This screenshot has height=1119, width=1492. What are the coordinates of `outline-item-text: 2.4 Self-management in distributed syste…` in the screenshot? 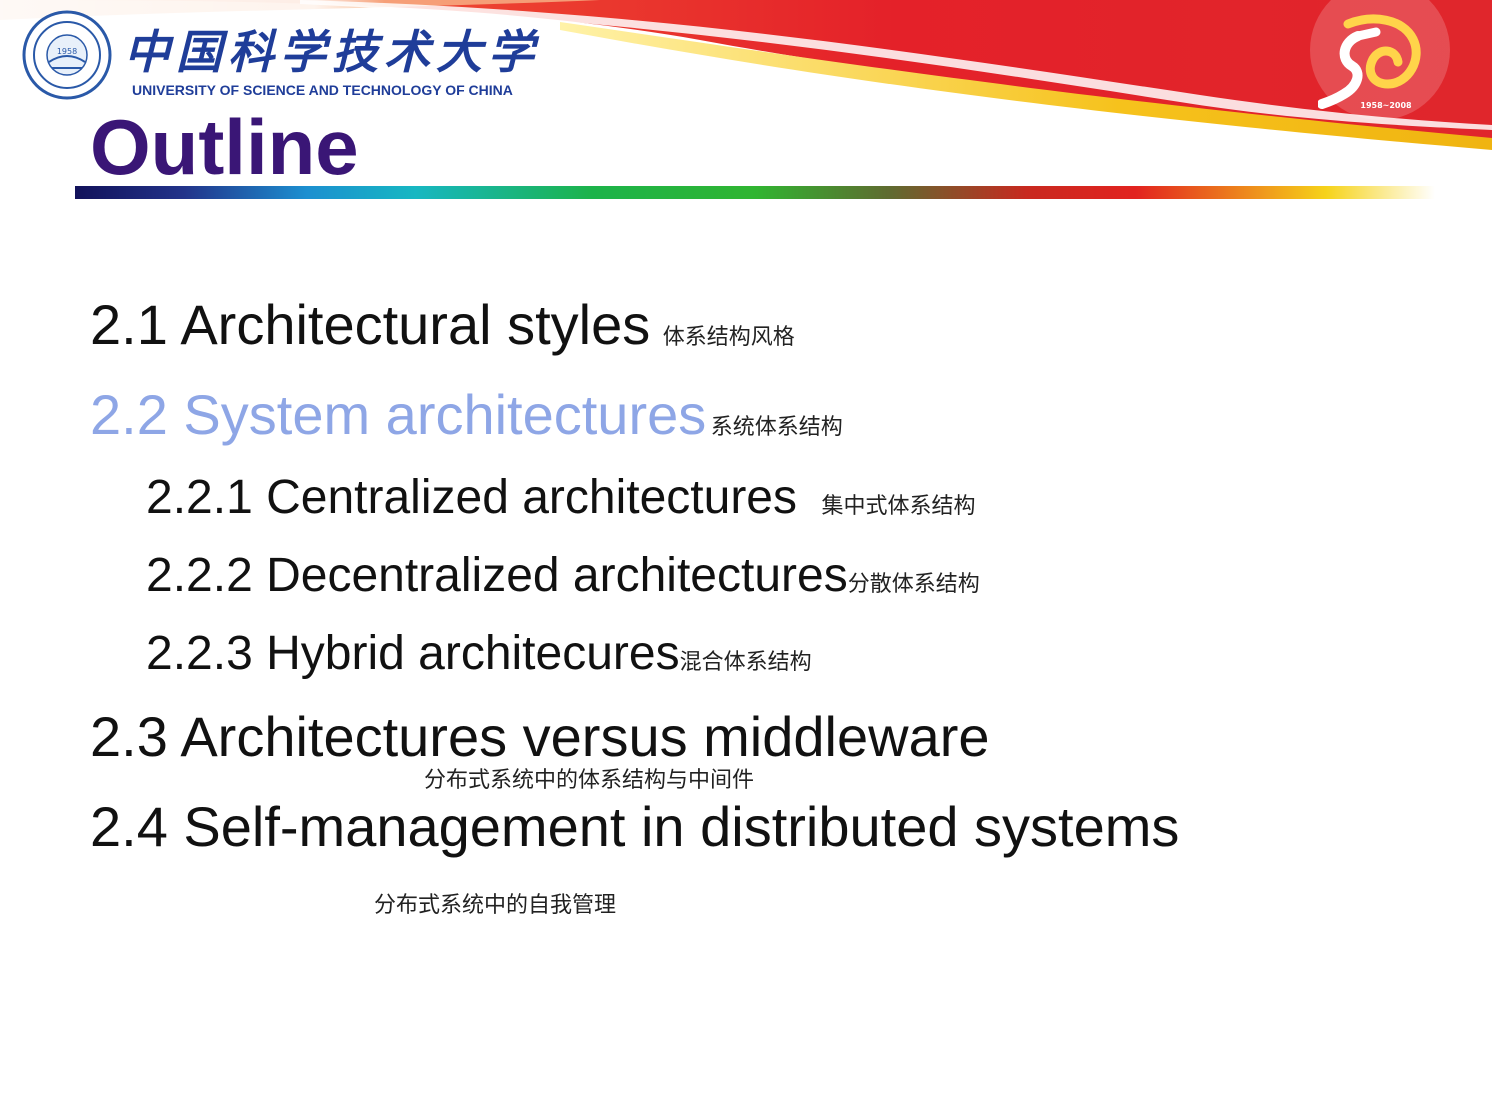 It's located at (635, 826).